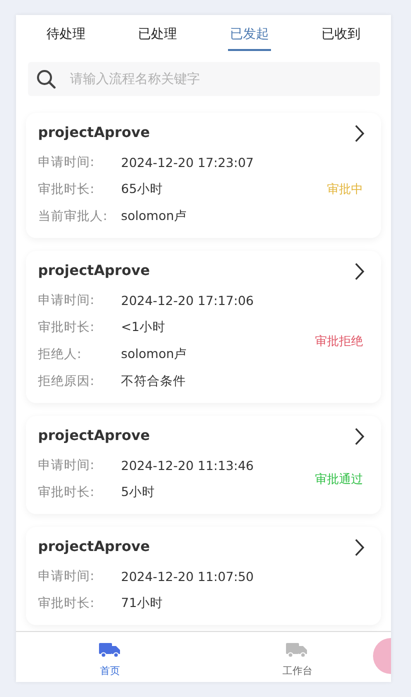  Describe the element at coordinates (187, 465) in the screenshot. I see `field-value: 2024-12-20 11:13:46` at that location.